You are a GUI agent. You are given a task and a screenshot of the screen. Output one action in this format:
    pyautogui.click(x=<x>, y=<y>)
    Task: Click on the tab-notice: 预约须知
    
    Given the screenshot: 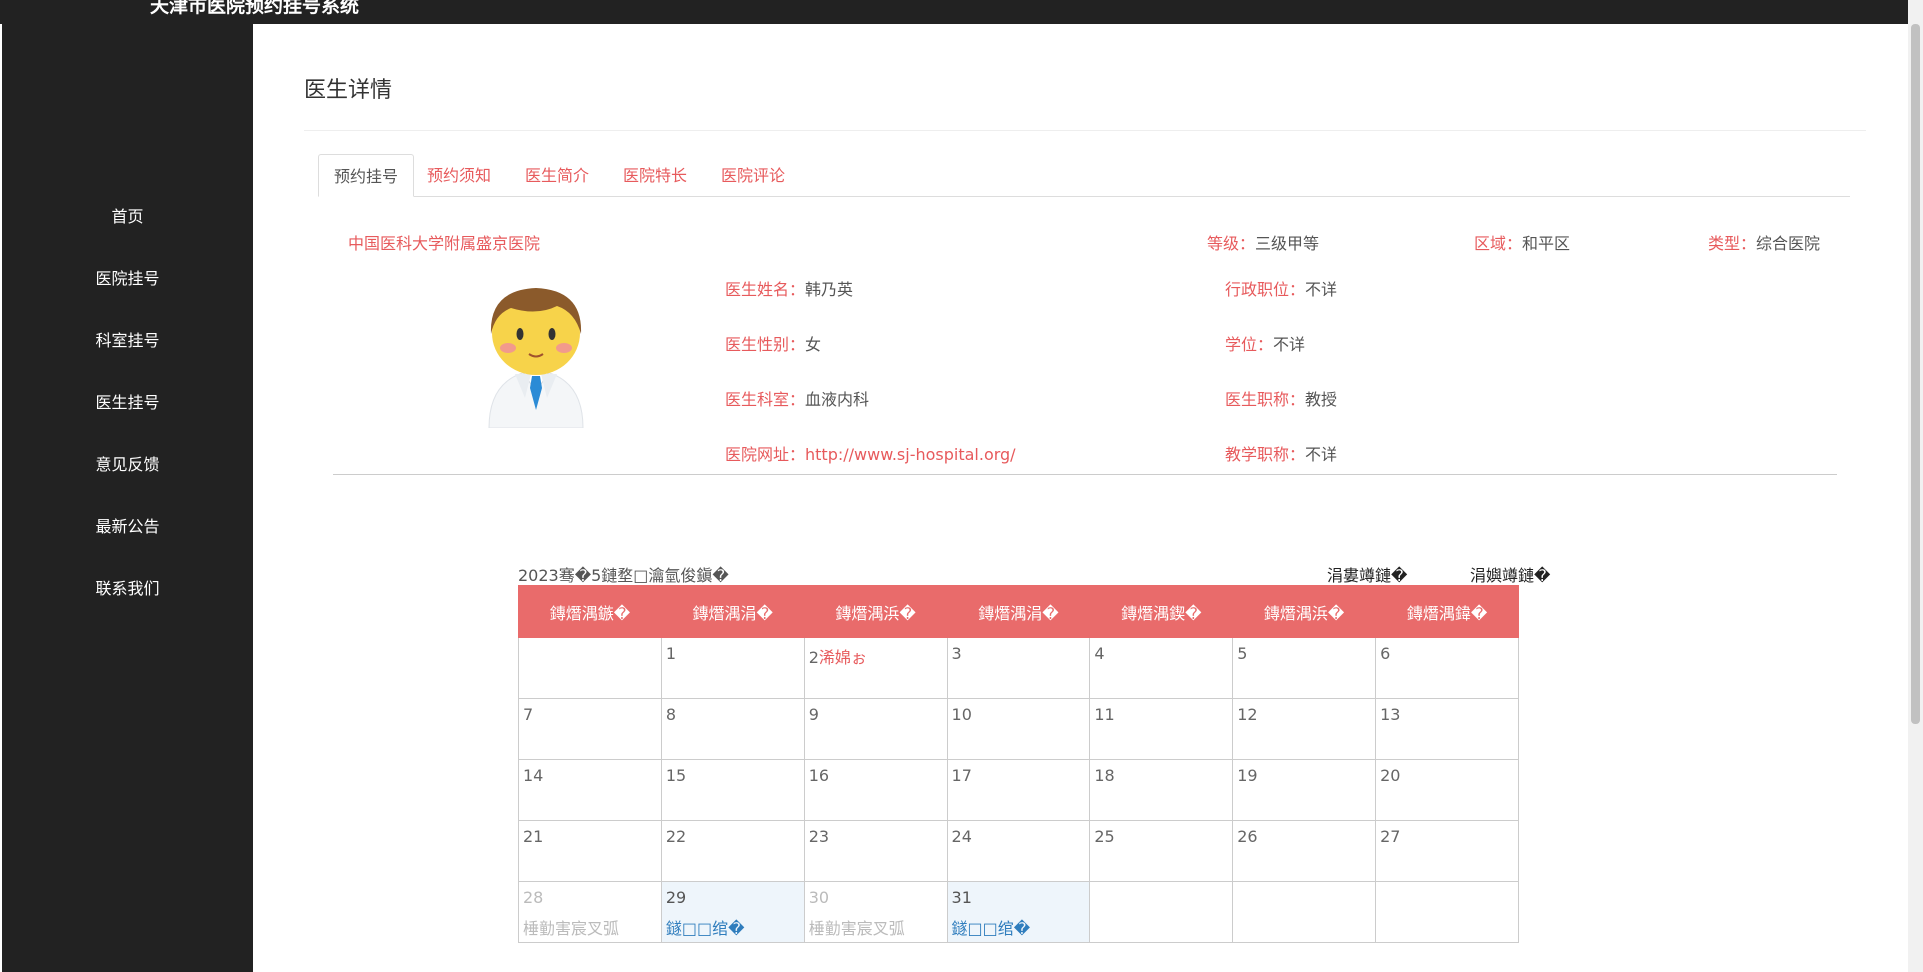 What is the action you would take?
    pyautogui.click(x=459, y=175)
    